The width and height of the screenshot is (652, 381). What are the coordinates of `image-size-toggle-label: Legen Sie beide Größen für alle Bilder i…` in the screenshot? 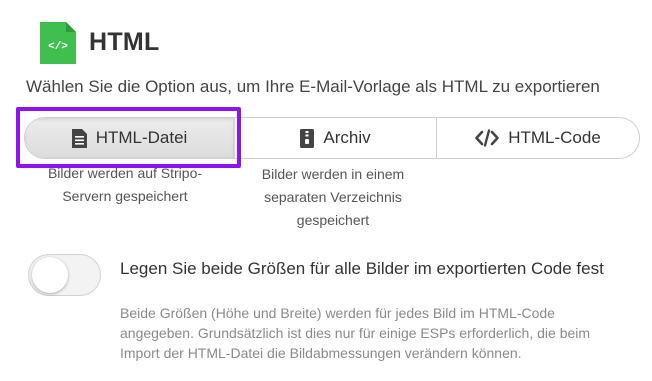 It's located at (362, 268).